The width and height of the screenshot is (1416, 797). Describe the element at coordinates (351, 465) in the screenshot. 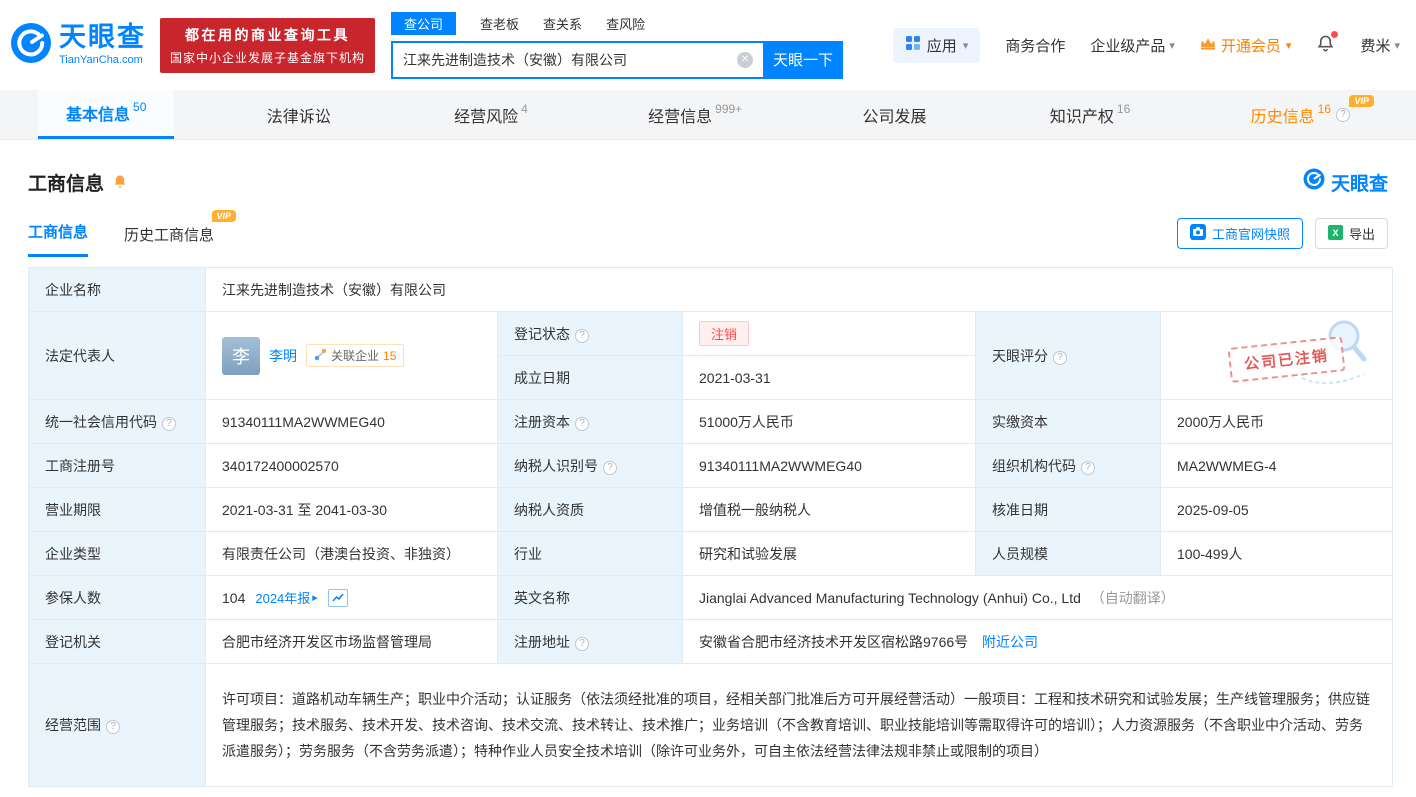

I see `reg-number-cell: 340172400002570` at that location.